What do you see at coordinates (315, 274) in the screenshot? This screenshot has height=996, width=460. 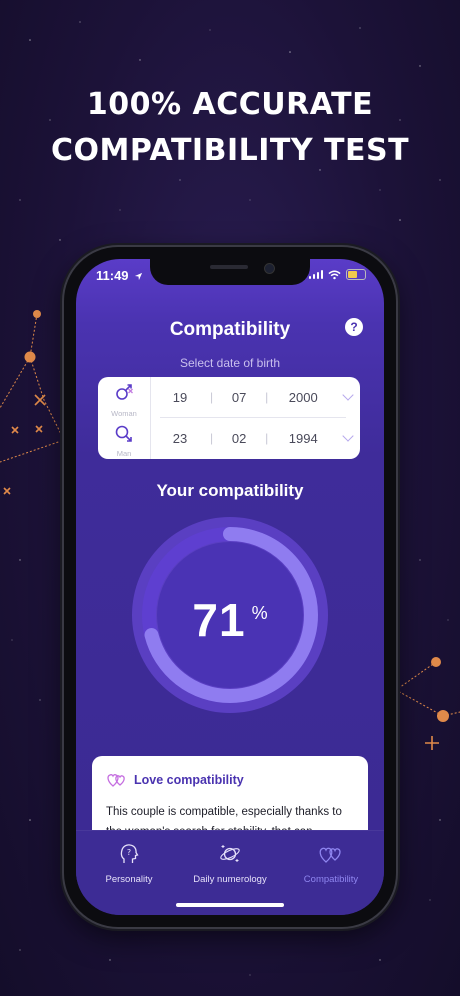 I see `cellular-signal-icon` at bounding box center [315, 274].